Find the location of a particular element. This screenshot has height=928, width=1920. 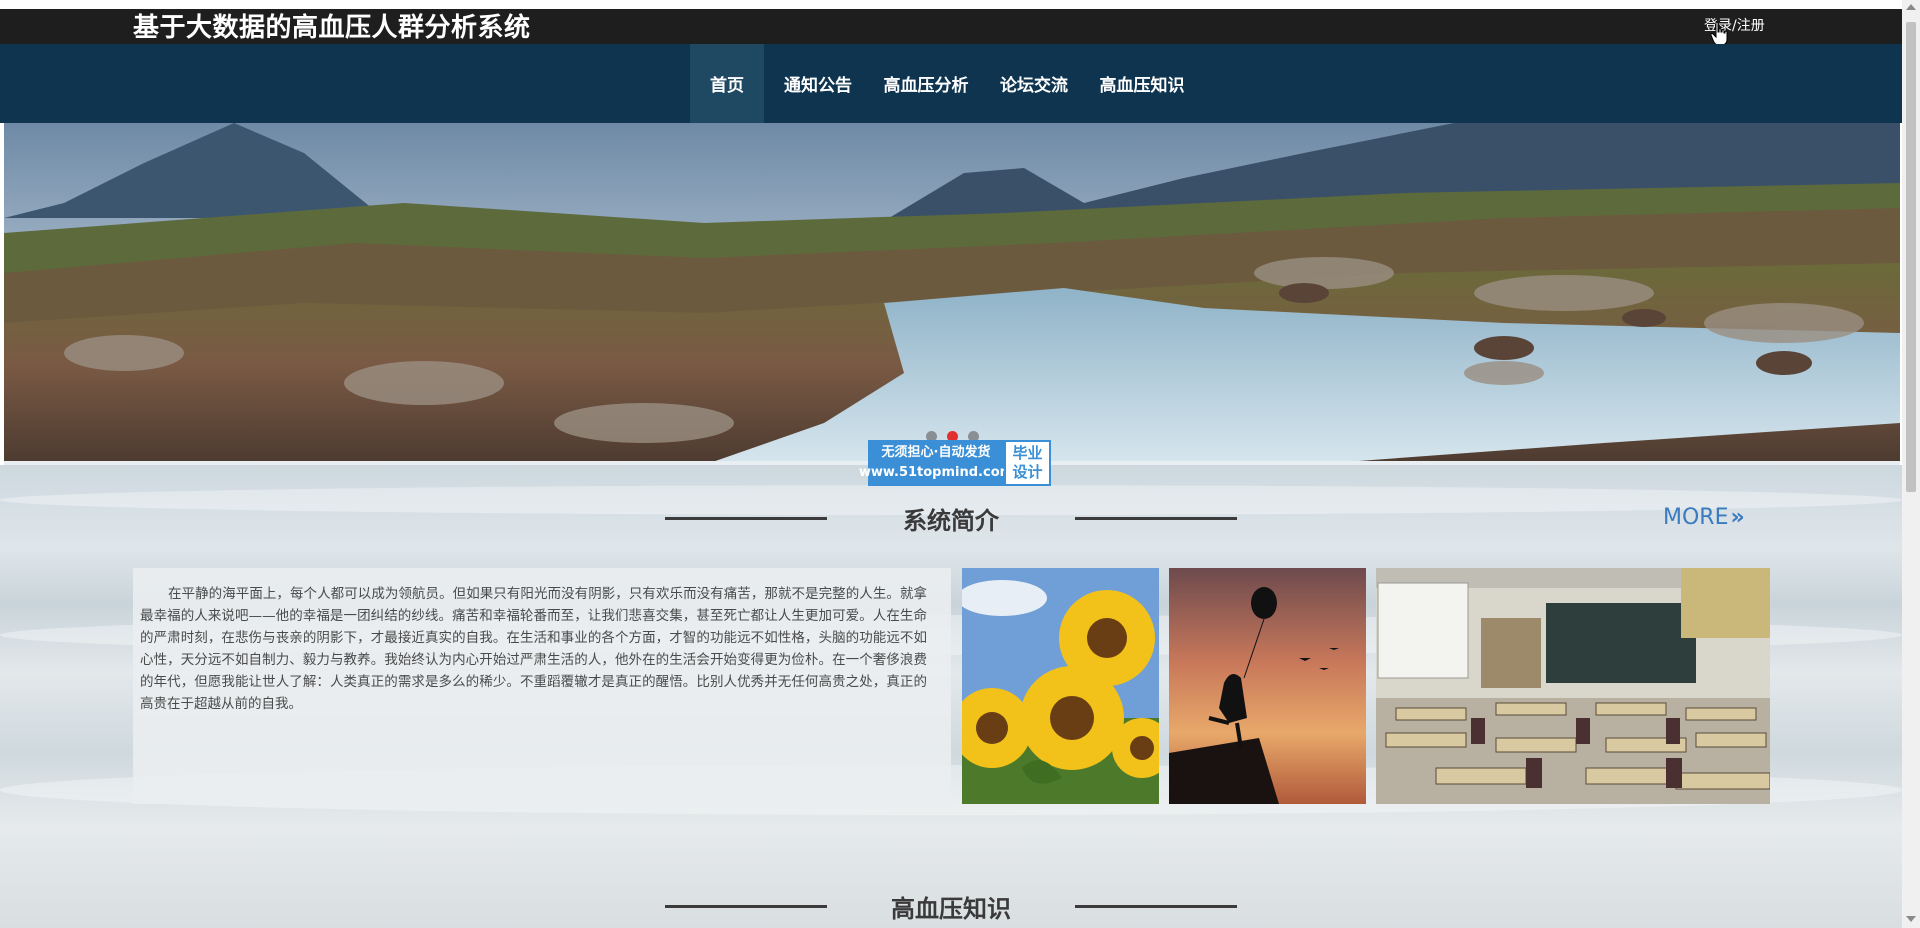

intro-section-heading: 系统简介 is located at coordinates (951, 518).